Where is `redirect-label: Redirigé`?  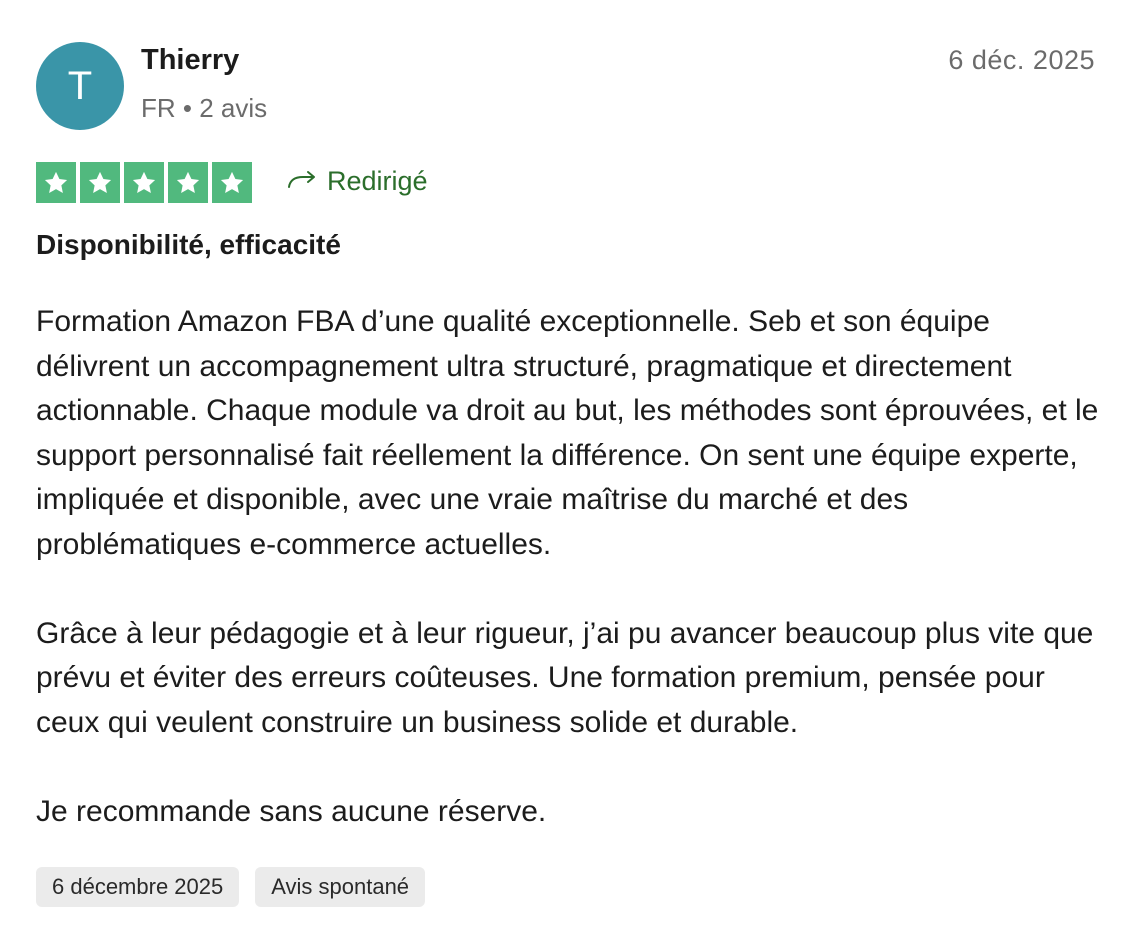
redirect-label: Redirigé is located at coordinates (357, 181).